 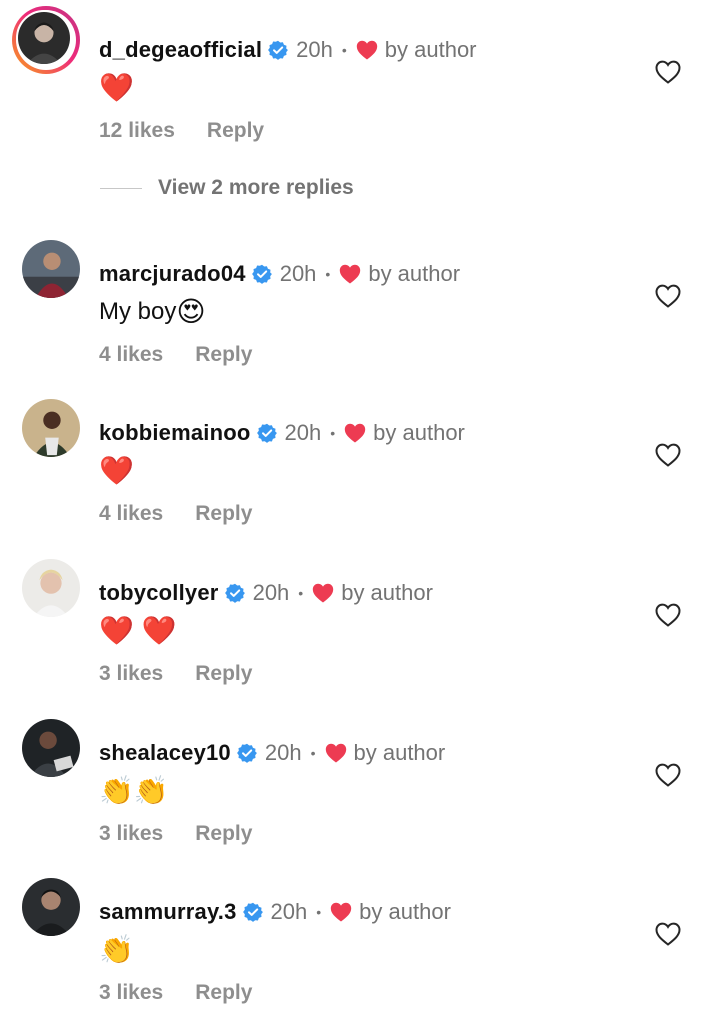 I want to click on comment-emoji: 👏👏, so click(x=134, y=790).